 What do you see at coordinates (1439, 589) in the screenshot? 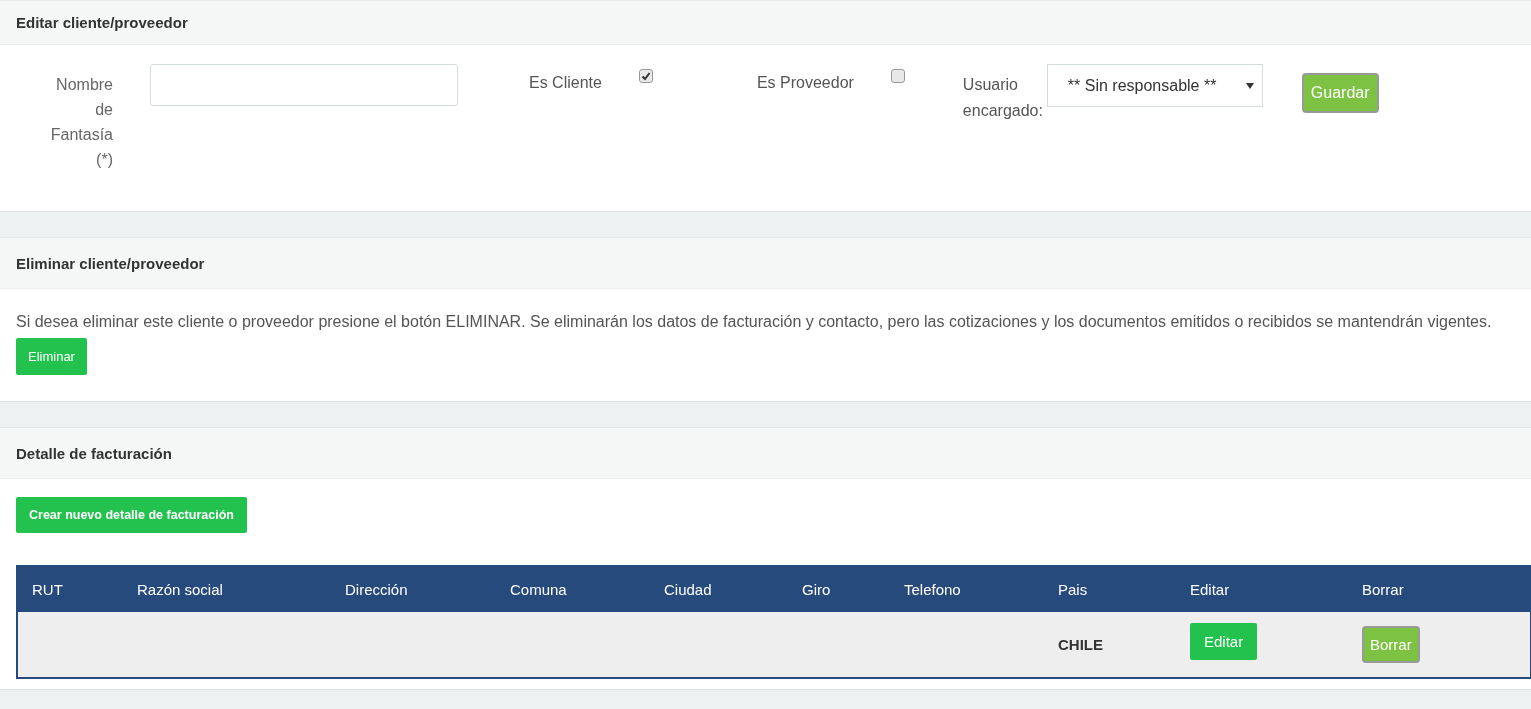
I see `column-header: Borrar` at bounding box center [1439, 589].